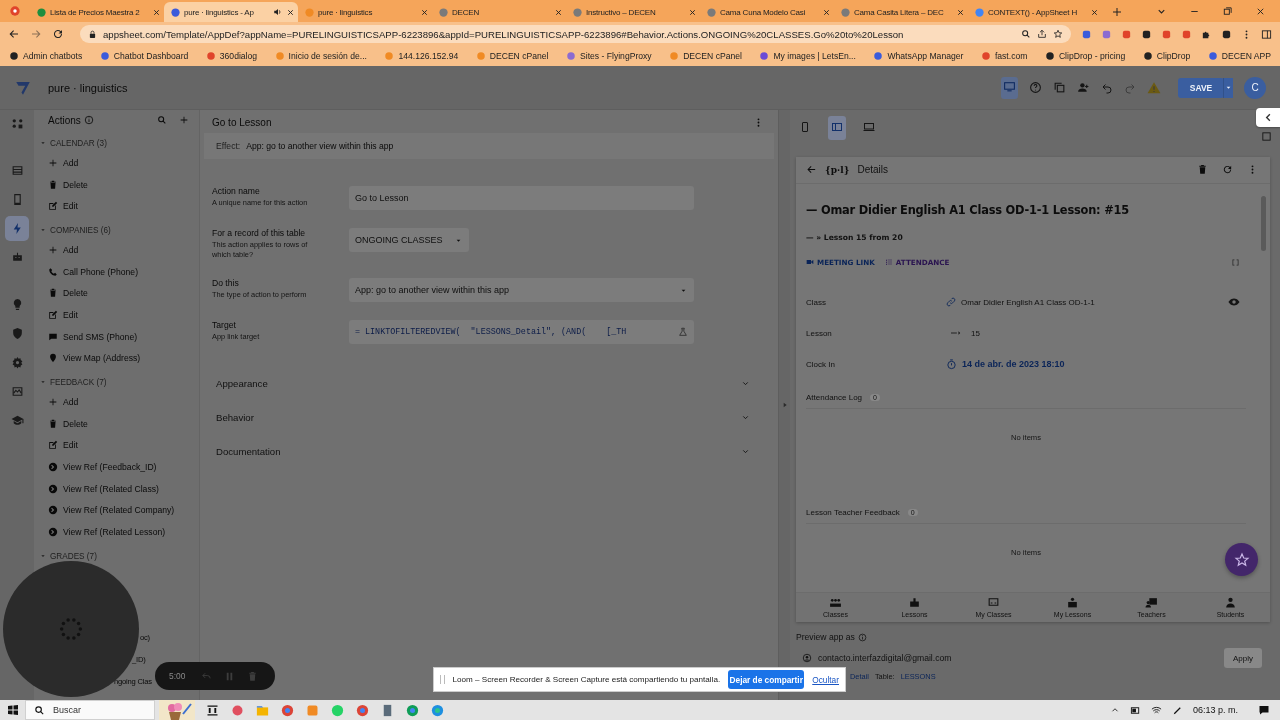 Image resolution: width=1280 pixels, height=720 pixels. Describe the element at coordinates (633, 12) in the screenshot. I see `browser-tab: Instructivo – DECEN` at that location.